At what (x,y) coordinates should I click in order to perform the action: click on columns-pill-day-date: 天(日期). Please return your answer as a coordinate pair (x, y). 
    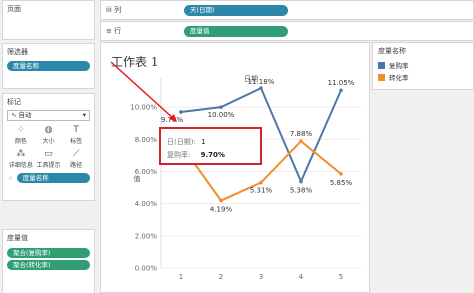
    Looking at the image, I should click on (236, 10).